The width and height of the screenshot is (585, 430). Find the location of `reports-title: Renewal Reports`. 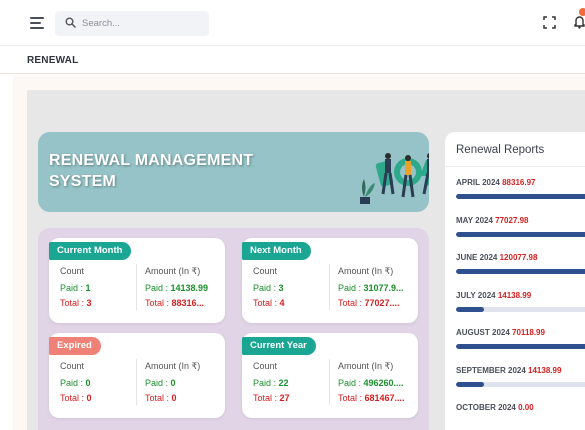

reports-title: Renewal Reports is located at coordinates (500, 150).